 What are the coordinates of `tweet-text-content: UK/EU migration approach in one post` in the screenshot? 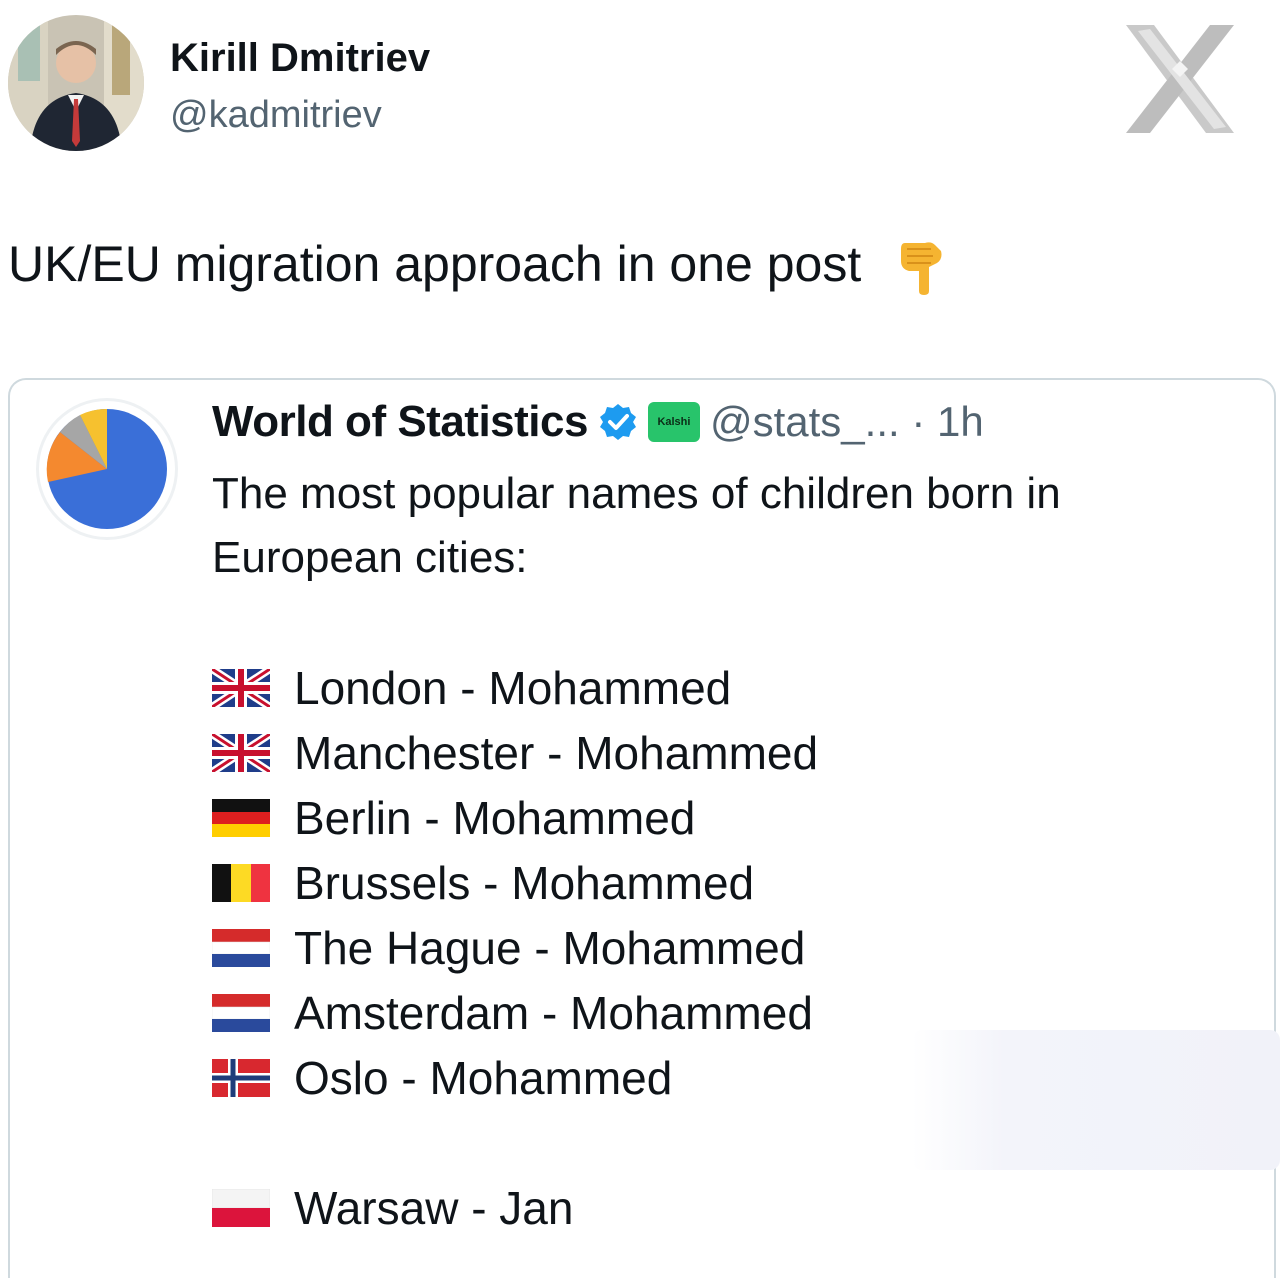 It's located at (435, 264).